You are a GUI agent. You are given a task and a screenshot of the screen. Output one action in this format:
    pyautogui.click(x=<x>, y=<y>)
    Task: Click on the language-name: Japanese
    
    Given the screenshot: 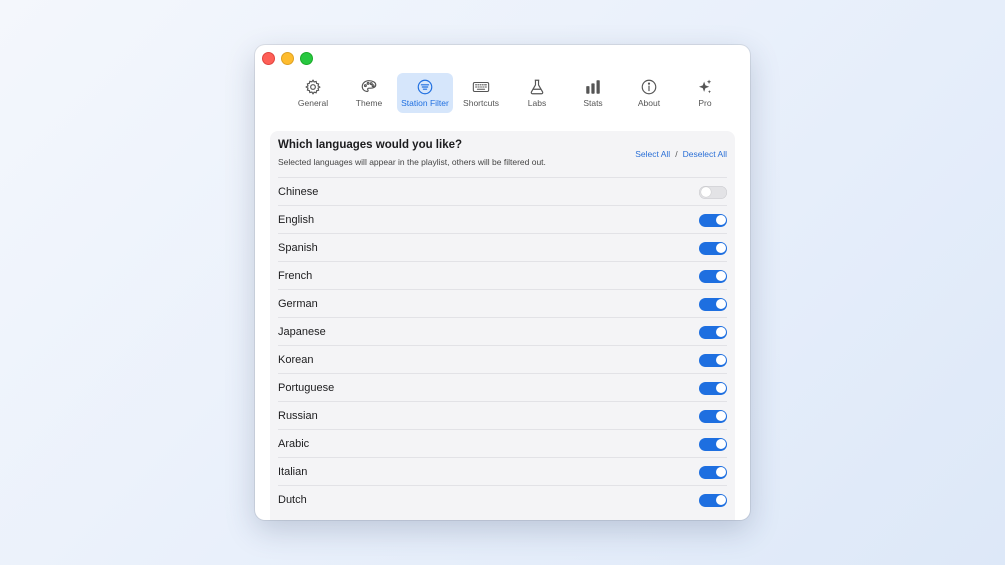 What is the action you would take?
    pyautogui.click(x=302, y=332)
    